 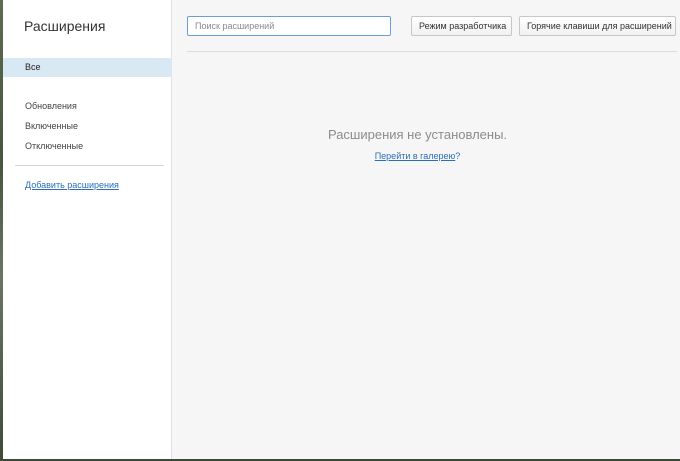 I want to click on add-extensions-link: Добавить расширения, so click(x=72, y=185).